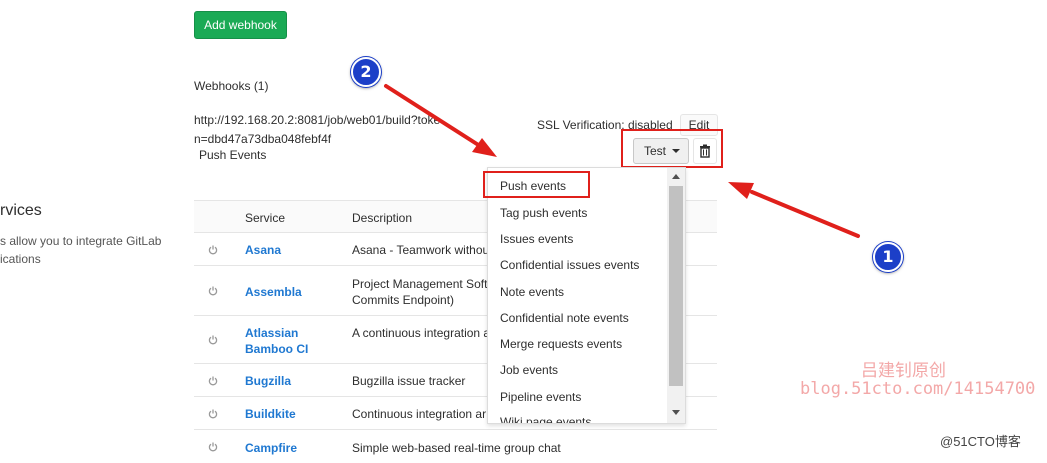 The height and width of the screenshot is (463, 1047). I want to click on step-badge-1: 1, so click(888, 257).